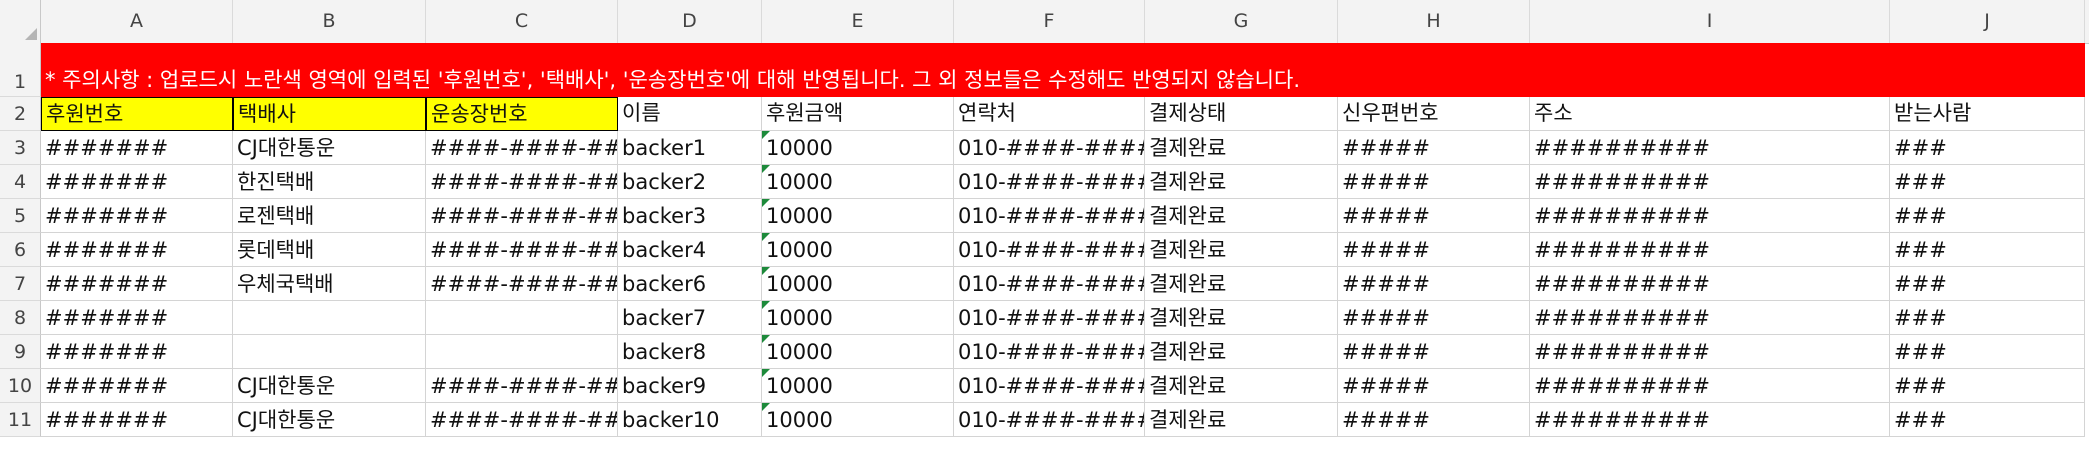 This screenshot has width=2089, height=450. What do you see at coordinates (329, 114) in the screenshot?
I see `header-cell-b: 택배사` at bounding box center [329, 114].